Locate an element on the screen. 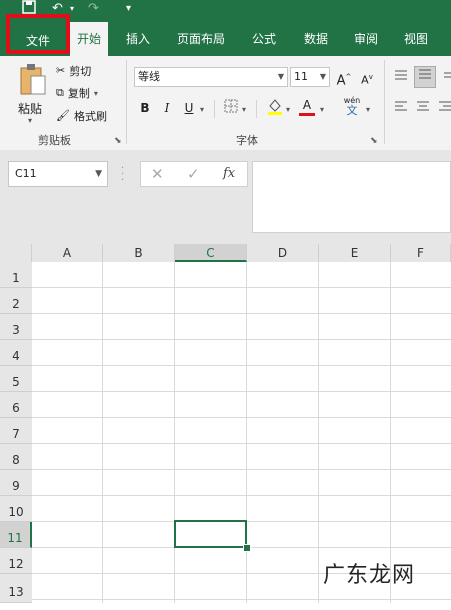 The width and height of the screenshot is (451, 610). phonetic-guide-button: wén 文 is located at coordinates (352, 106).